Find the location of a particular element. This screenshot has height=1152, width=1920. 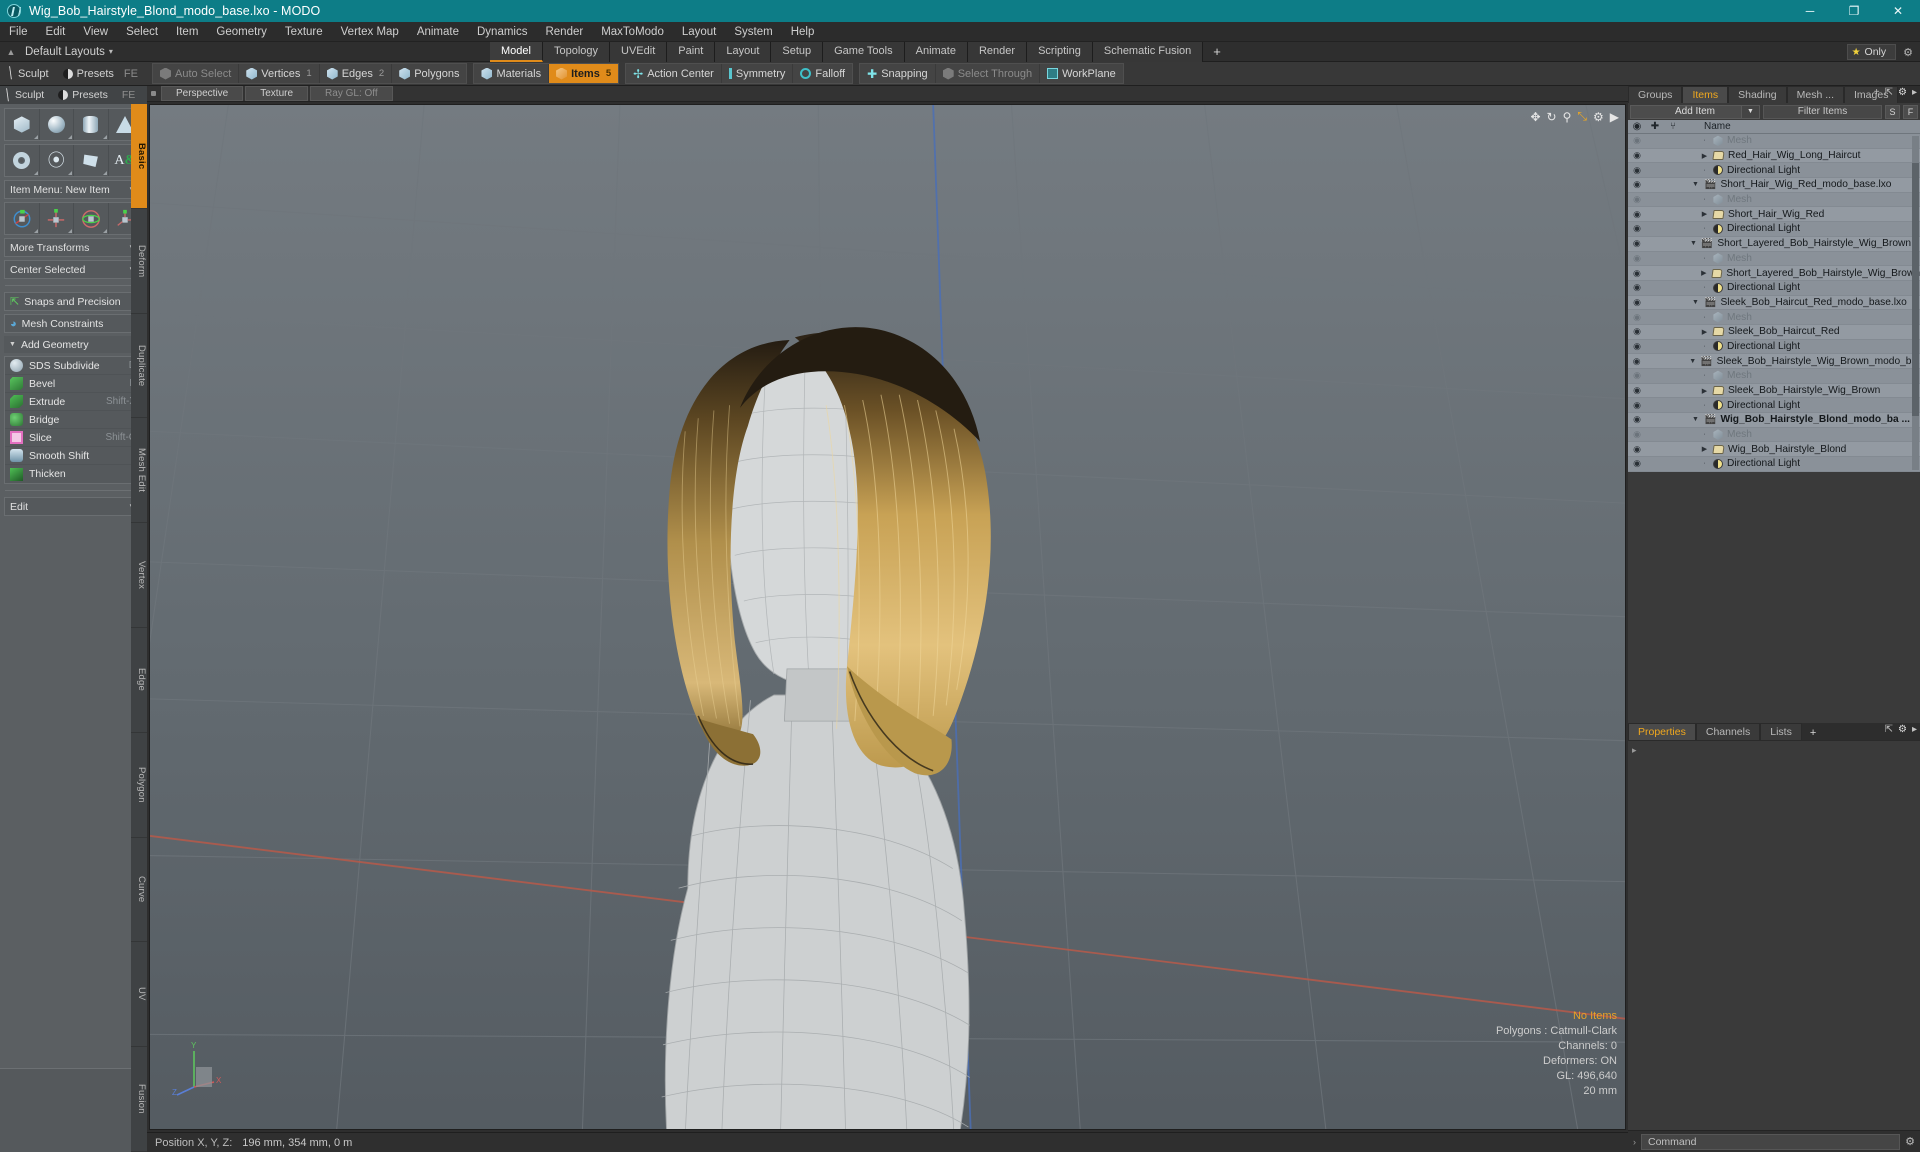

right-tab-shading: Shading is located at coordinates (1757, 94).